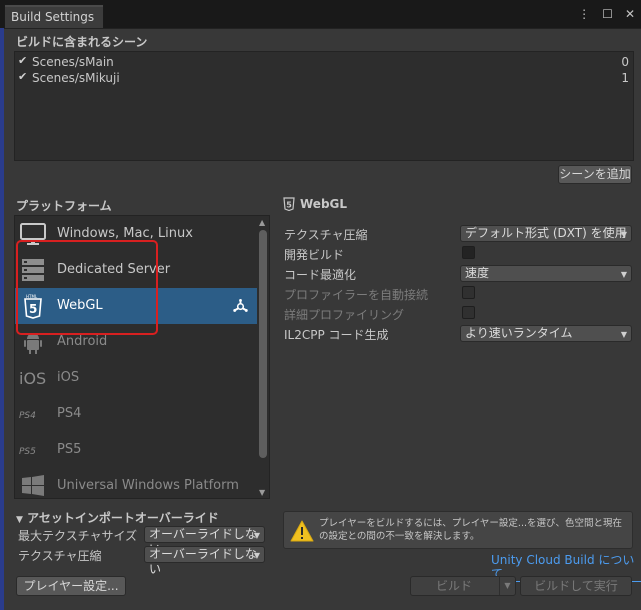 The image size is (641, 610). Describe the element at coordinates (137, 378) in the screenshot. I see `platform-item-ios: iOS iOS` at that location.